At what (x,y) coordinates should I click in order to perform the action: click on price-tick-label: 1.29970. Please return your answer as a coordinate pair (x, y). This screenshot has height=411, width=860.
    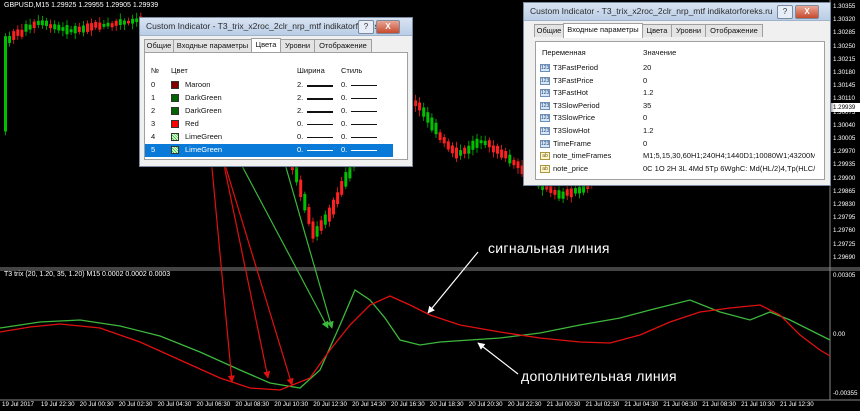
    Looking at the image, I should click on (844, 152).